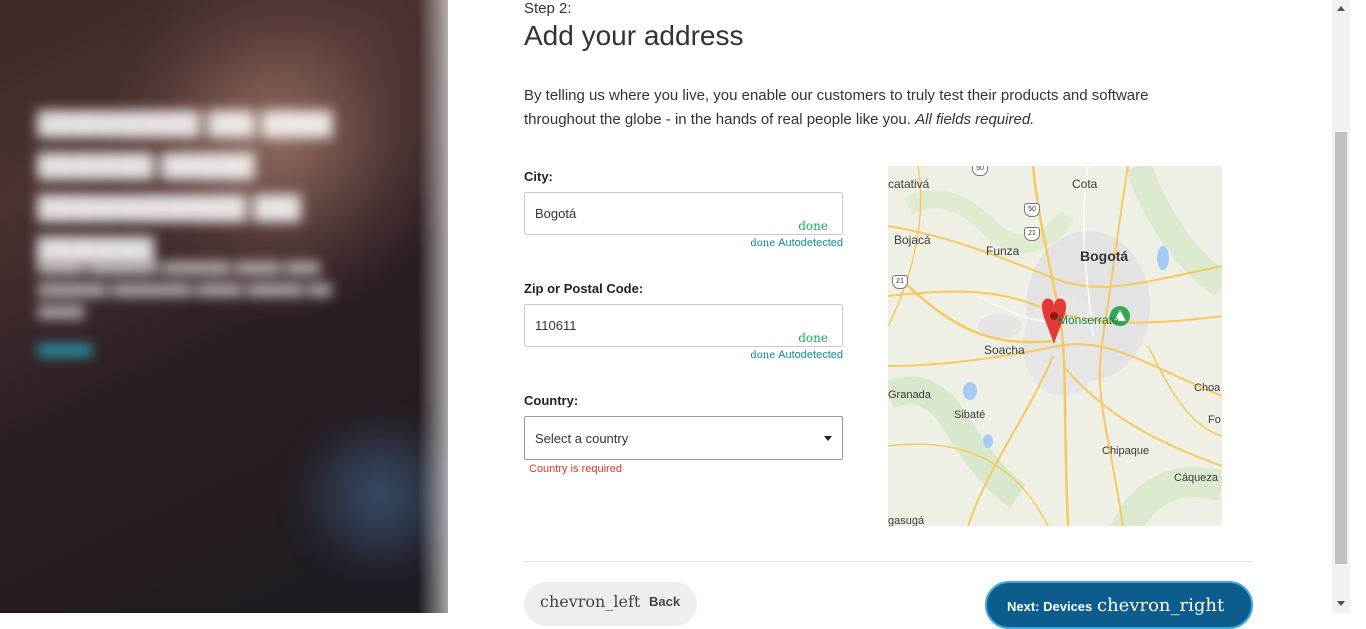 The image size is (1366, 629). What do you see at coordinates (763, 243) in the screenshot?
I see `city-autodetected-icon: done` at bounding box center [763, 243].